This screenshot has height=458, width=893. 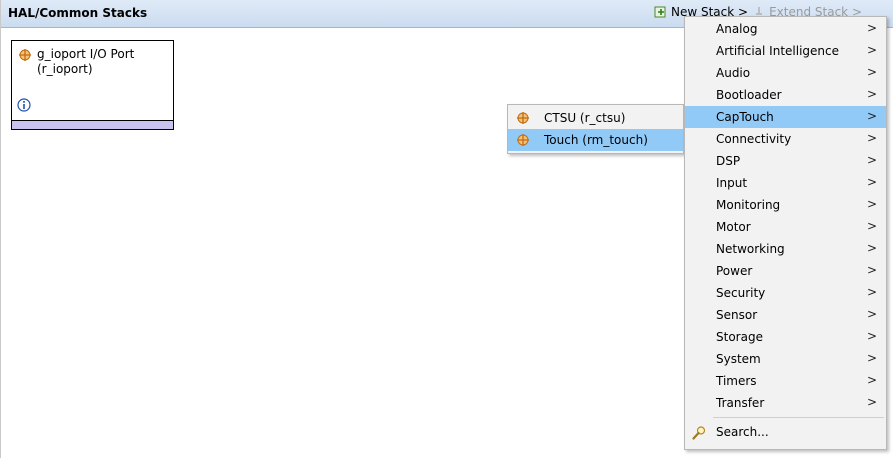 What do you see at coordinates (785, 73) in the screenshot?
I see `menu-item-audio: Audio >` at bounding box center [785, 73].